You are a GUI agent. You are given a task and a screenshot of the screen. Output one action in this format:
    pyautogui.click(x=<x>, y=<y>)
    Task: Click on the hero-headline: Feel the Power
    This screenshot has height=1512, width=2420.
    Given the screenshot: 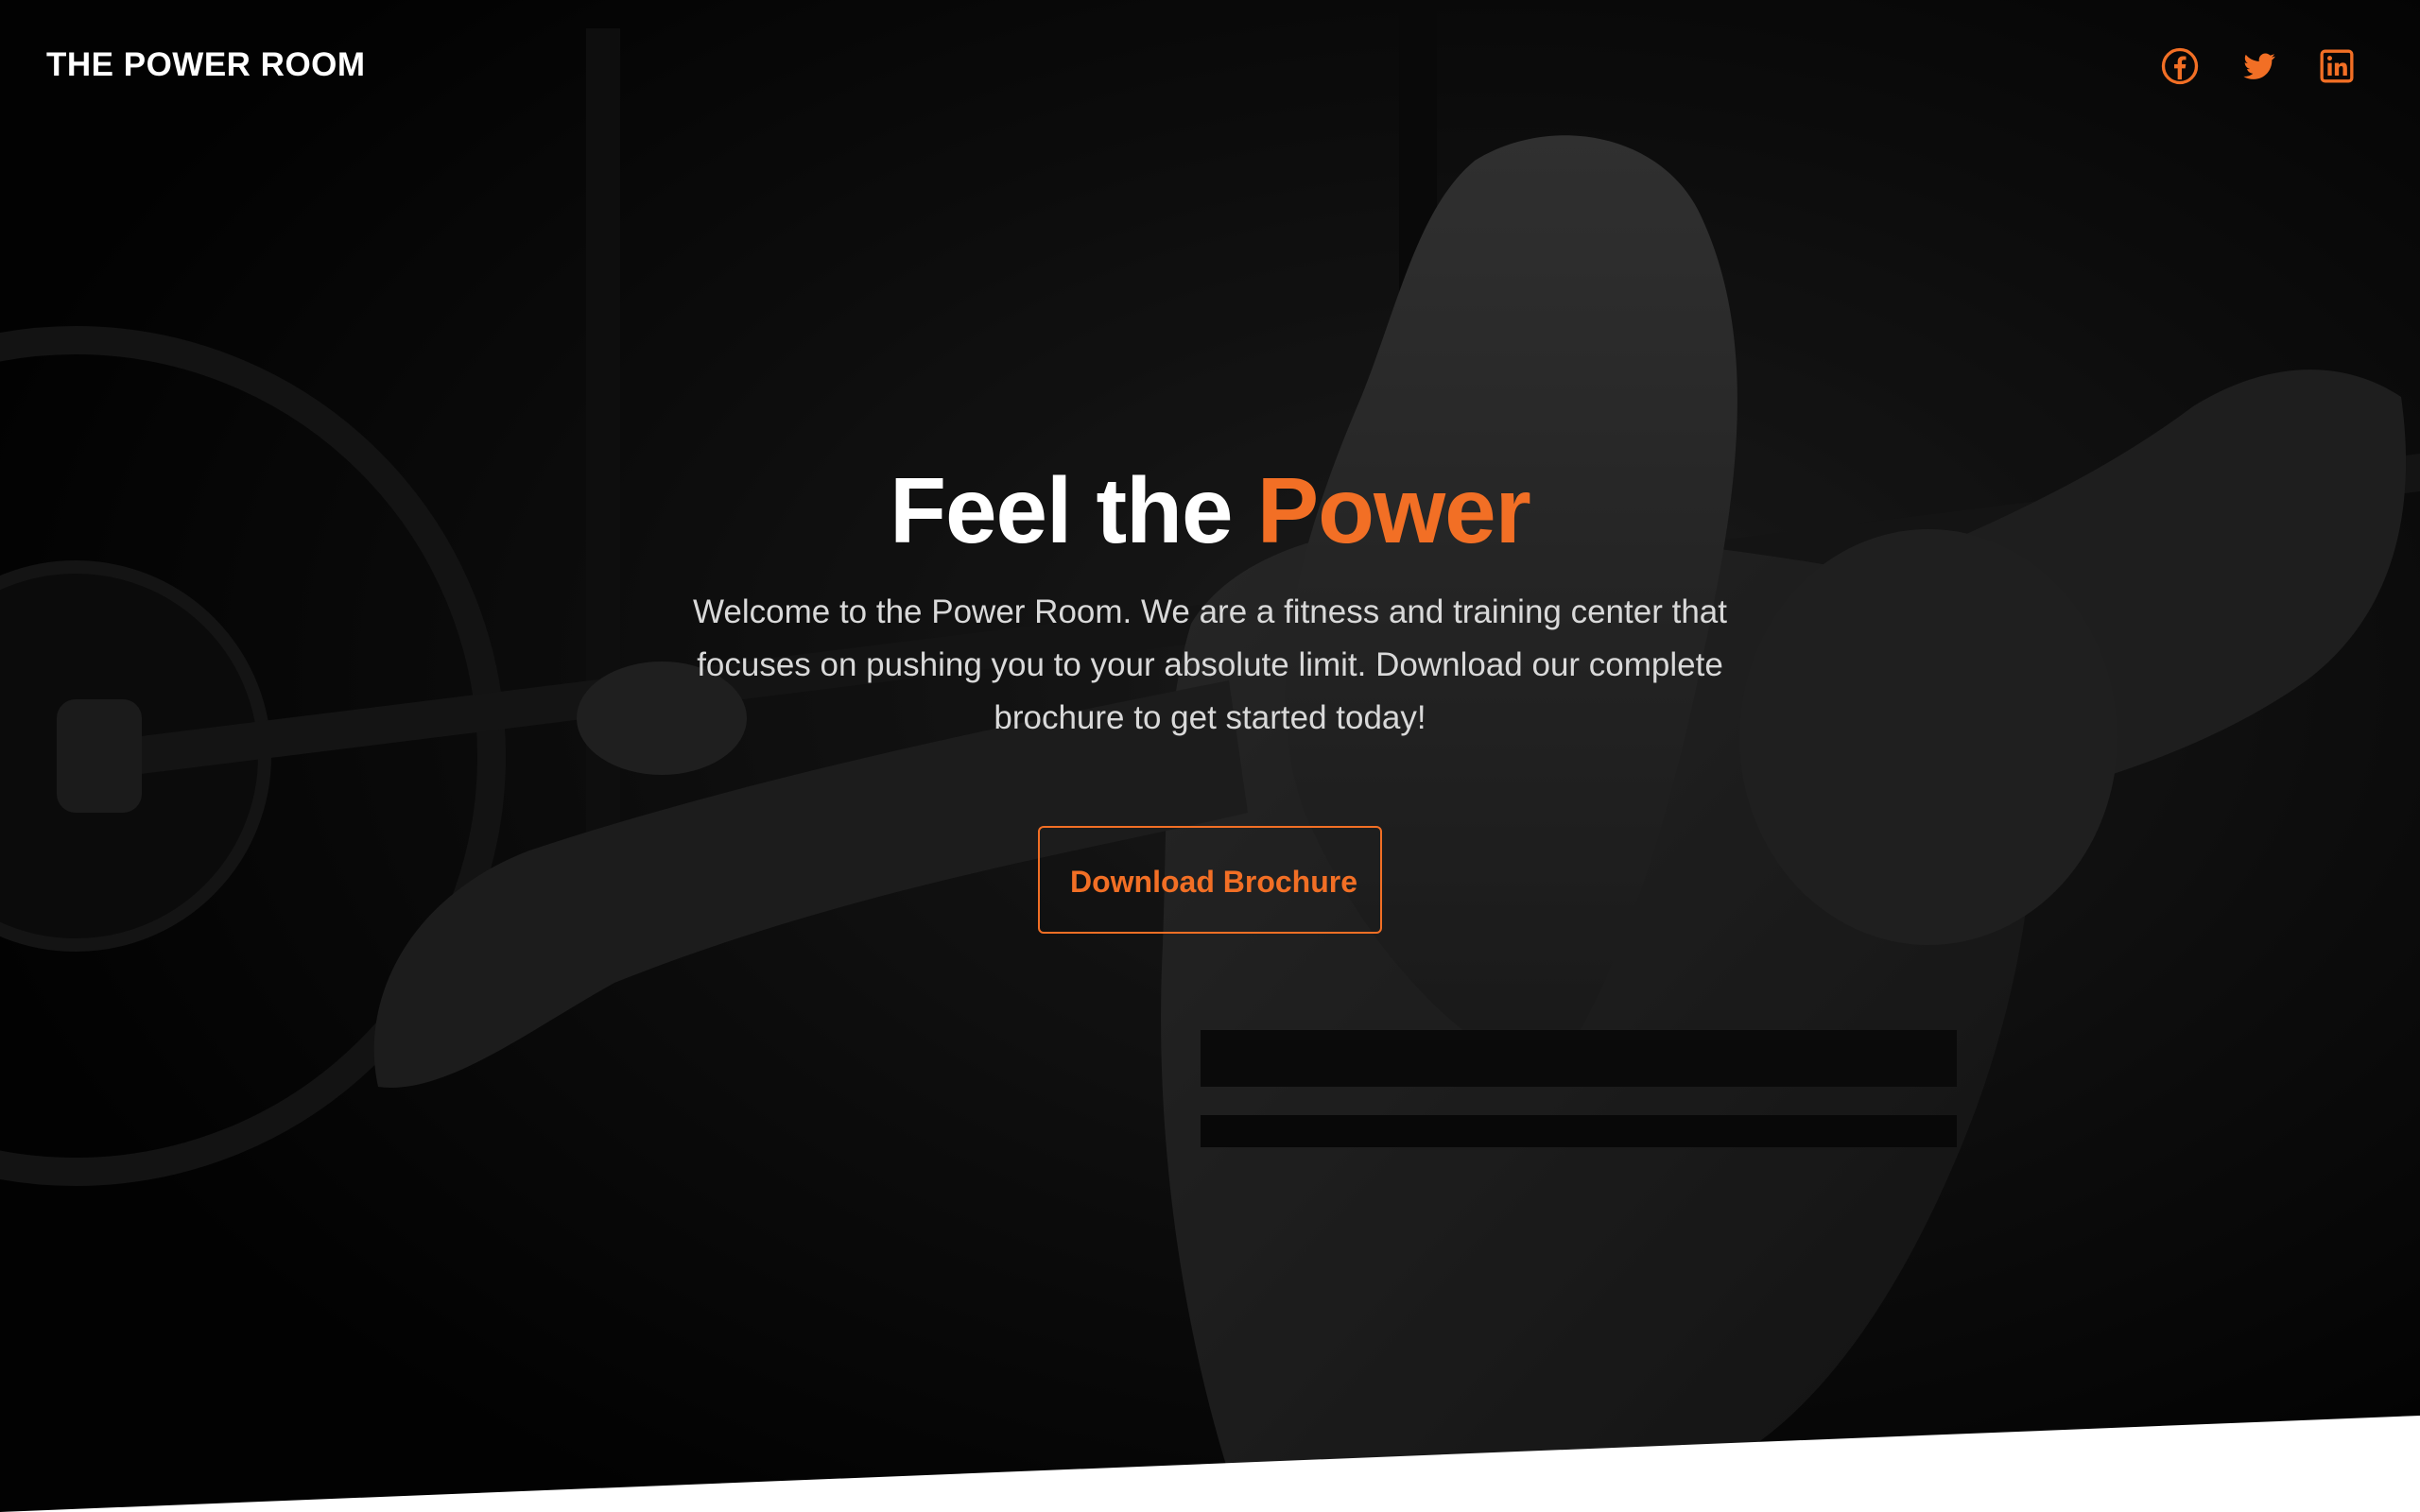 What is the action you would take?
    pyautogui.click(x=1210, y=510)
    